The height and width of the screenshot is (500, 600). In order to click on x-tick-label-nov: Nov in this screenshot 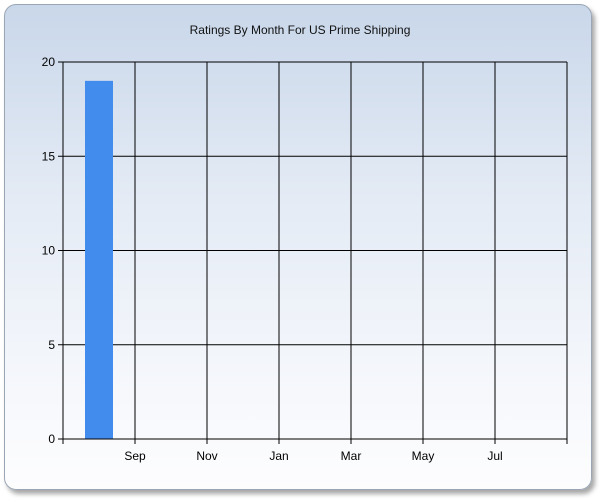, I will do `click(206, 456)`.